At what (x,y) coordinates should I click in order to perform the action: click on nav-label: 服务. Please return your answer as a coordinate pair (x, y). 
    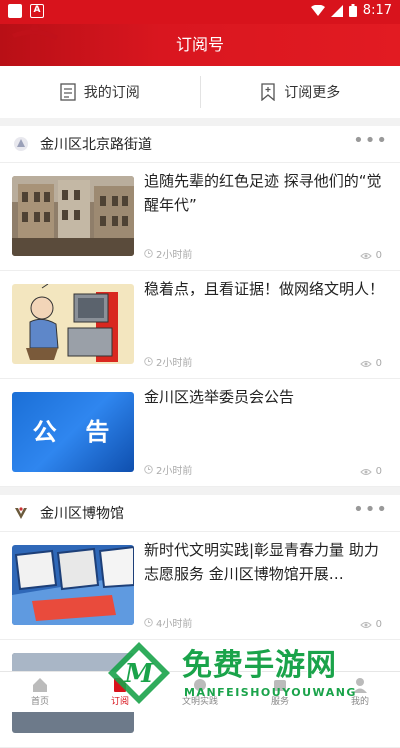
    Looking at the image, I should click on (280, 700).